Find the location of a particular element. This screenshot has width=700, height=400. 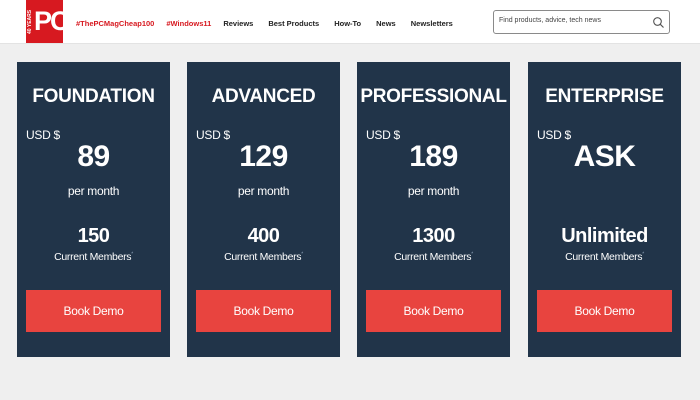

members-count: Unlimited is located at coordinates (604, 236).